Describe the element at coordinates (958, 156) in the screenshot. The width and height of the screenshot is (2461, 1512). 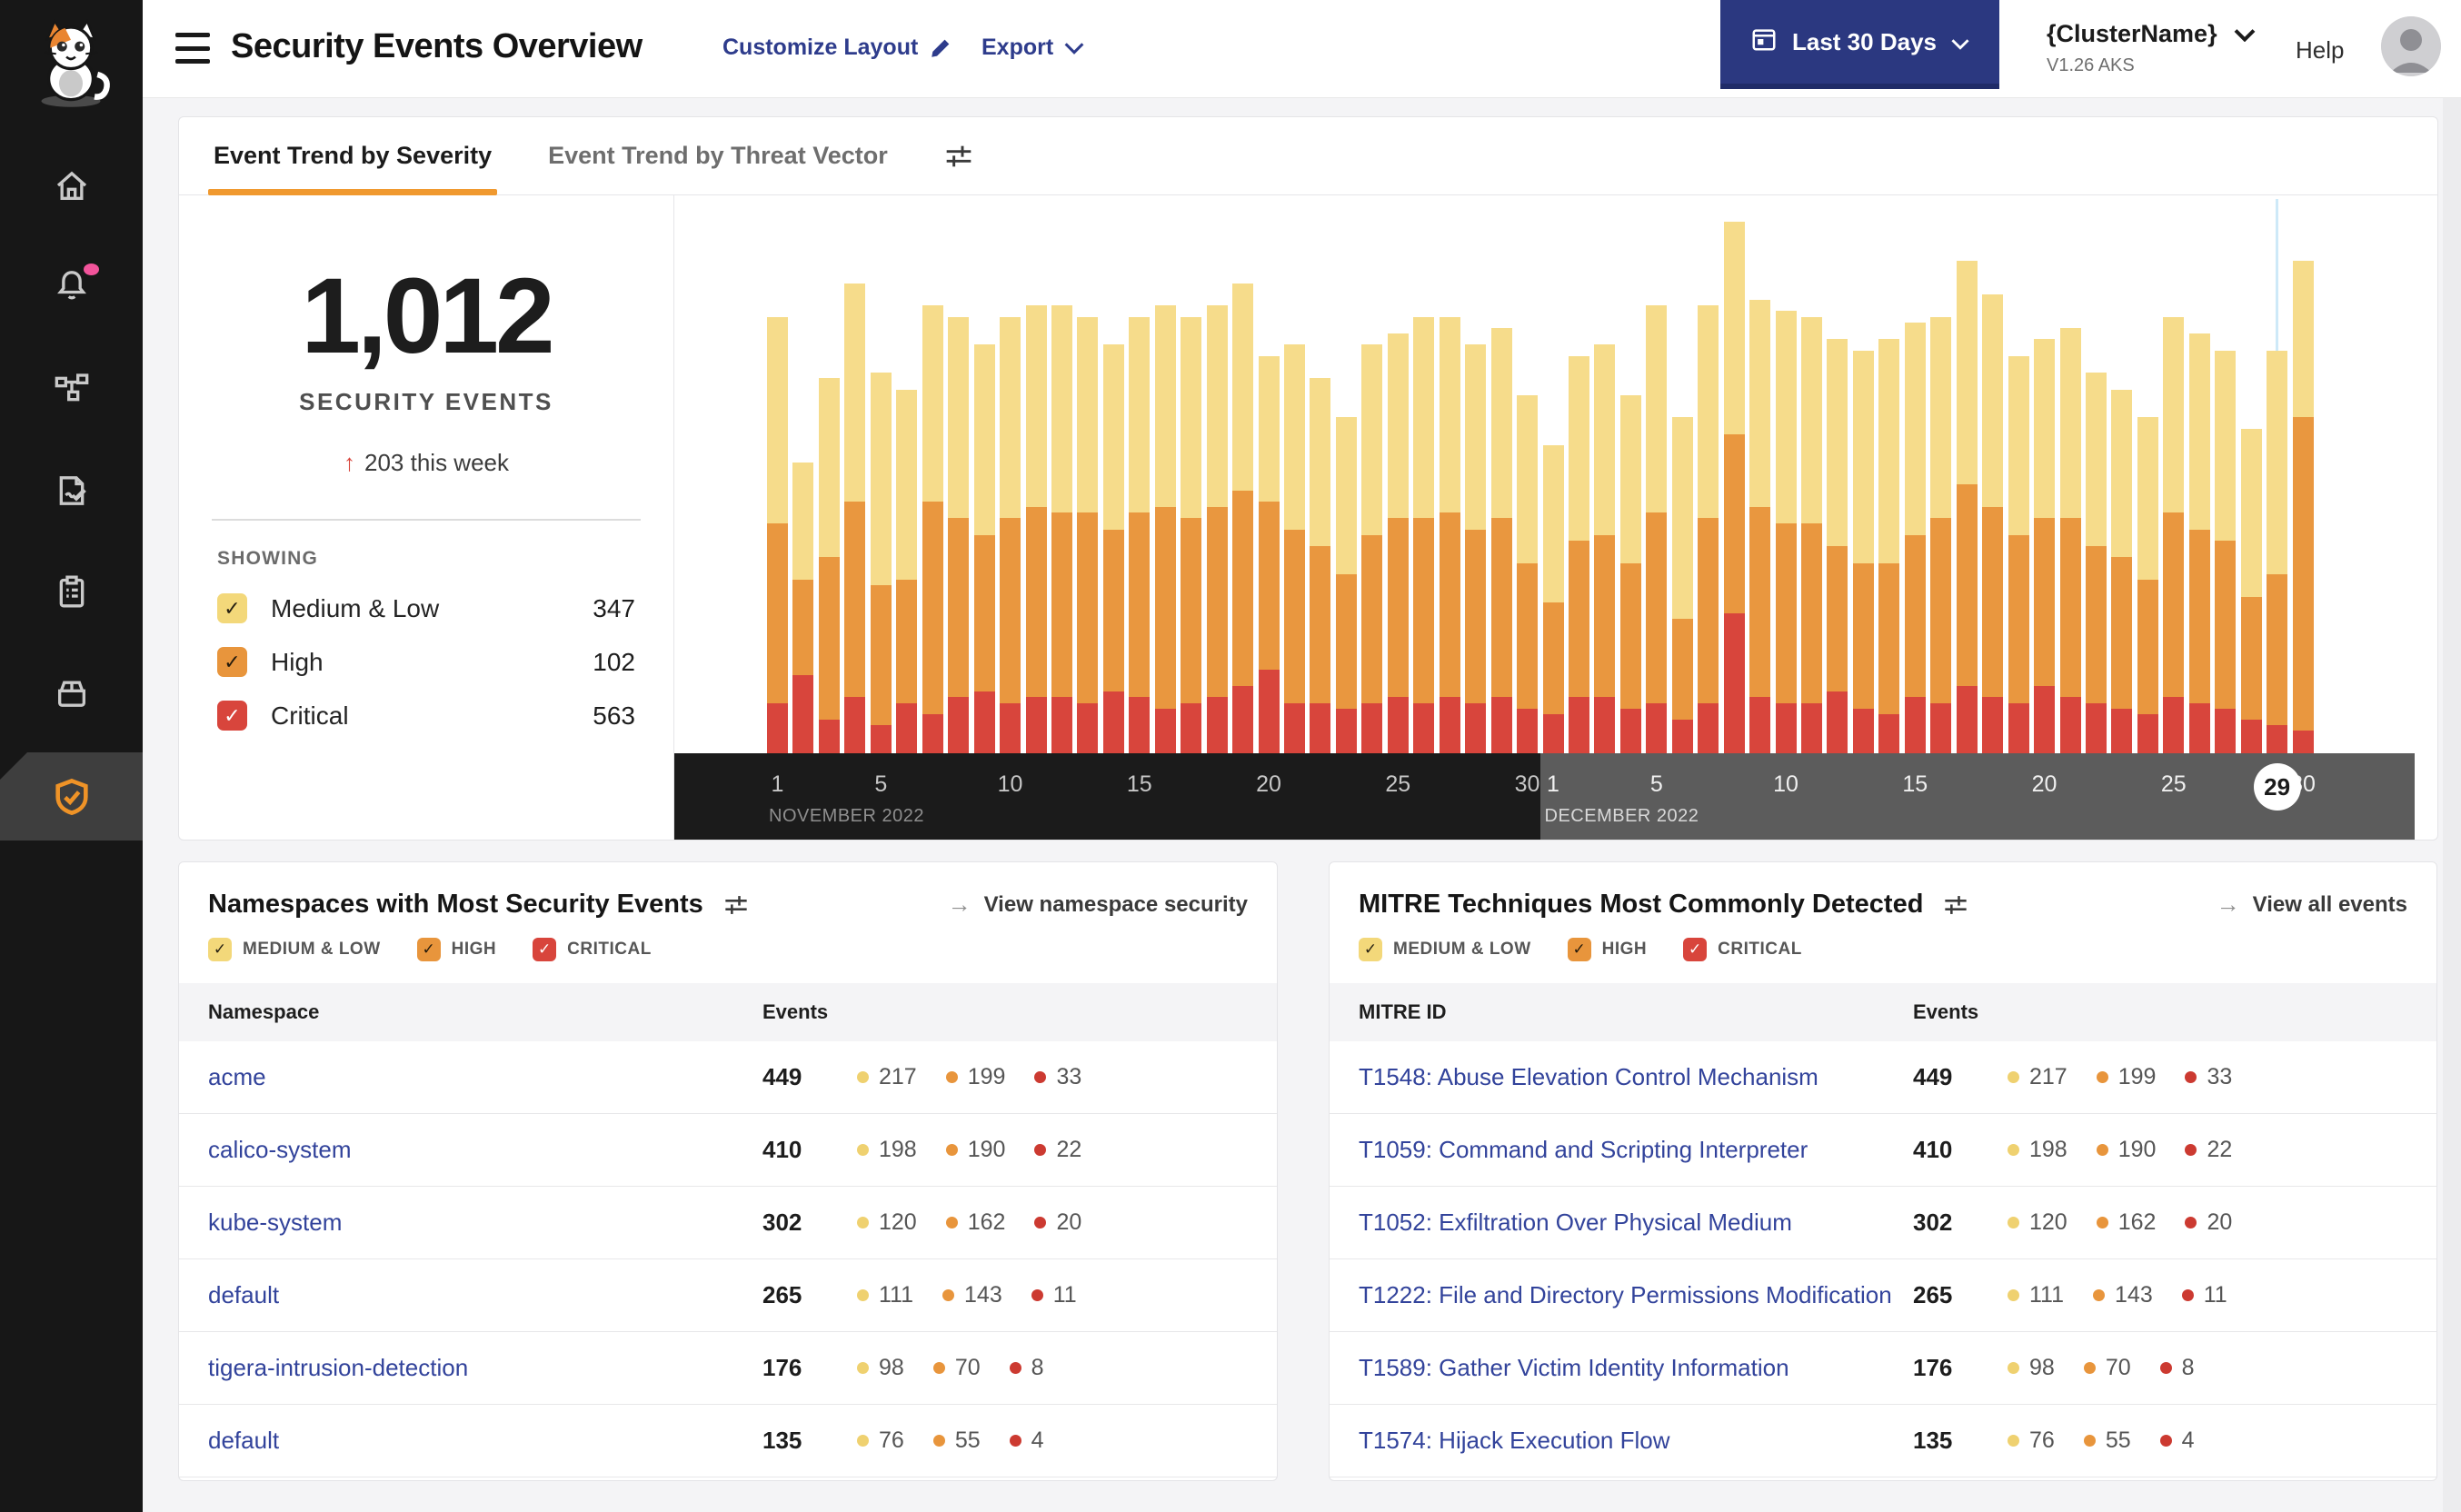
I see `chart-settings-icon` at that location.